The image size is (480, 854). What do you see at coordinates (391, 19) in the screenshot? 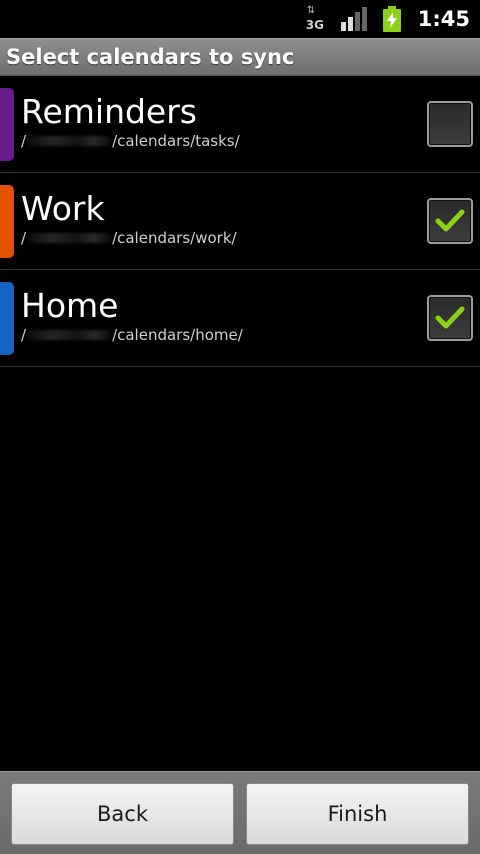
I see `battery-charging-icon` at bounding box center [391, 19].